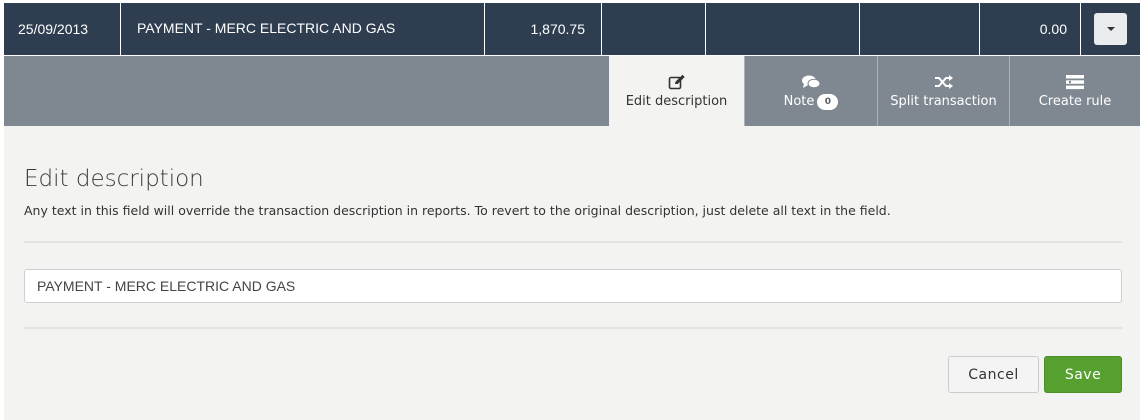 The height and width of the screenshot is (420, 1143). What do you see at coordinates (799, 101) in the screenshot?
I see `tab-label: Note` at bounding box center [799, 101].